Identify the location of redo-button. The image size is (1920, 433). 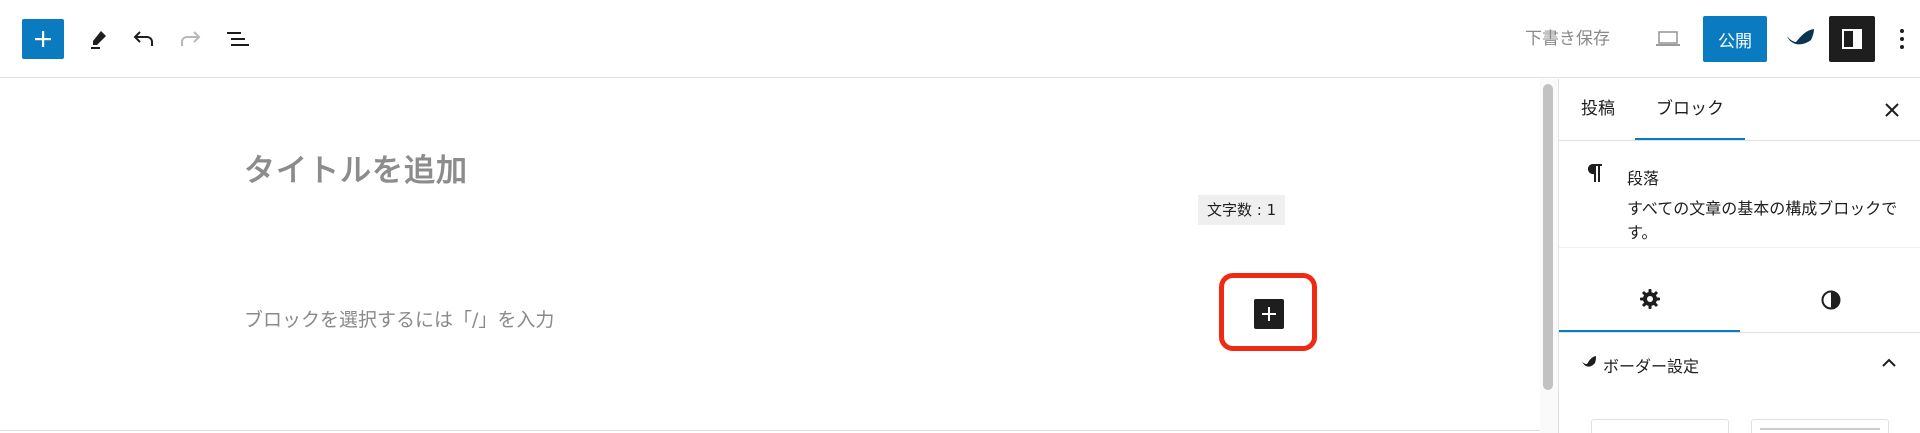
(190, 39).